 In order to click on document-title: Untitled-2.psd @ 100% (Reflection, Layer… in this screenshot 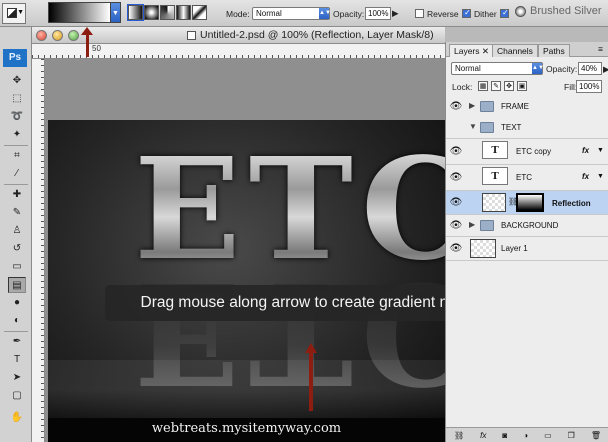, I will do `click(317, 35)`.